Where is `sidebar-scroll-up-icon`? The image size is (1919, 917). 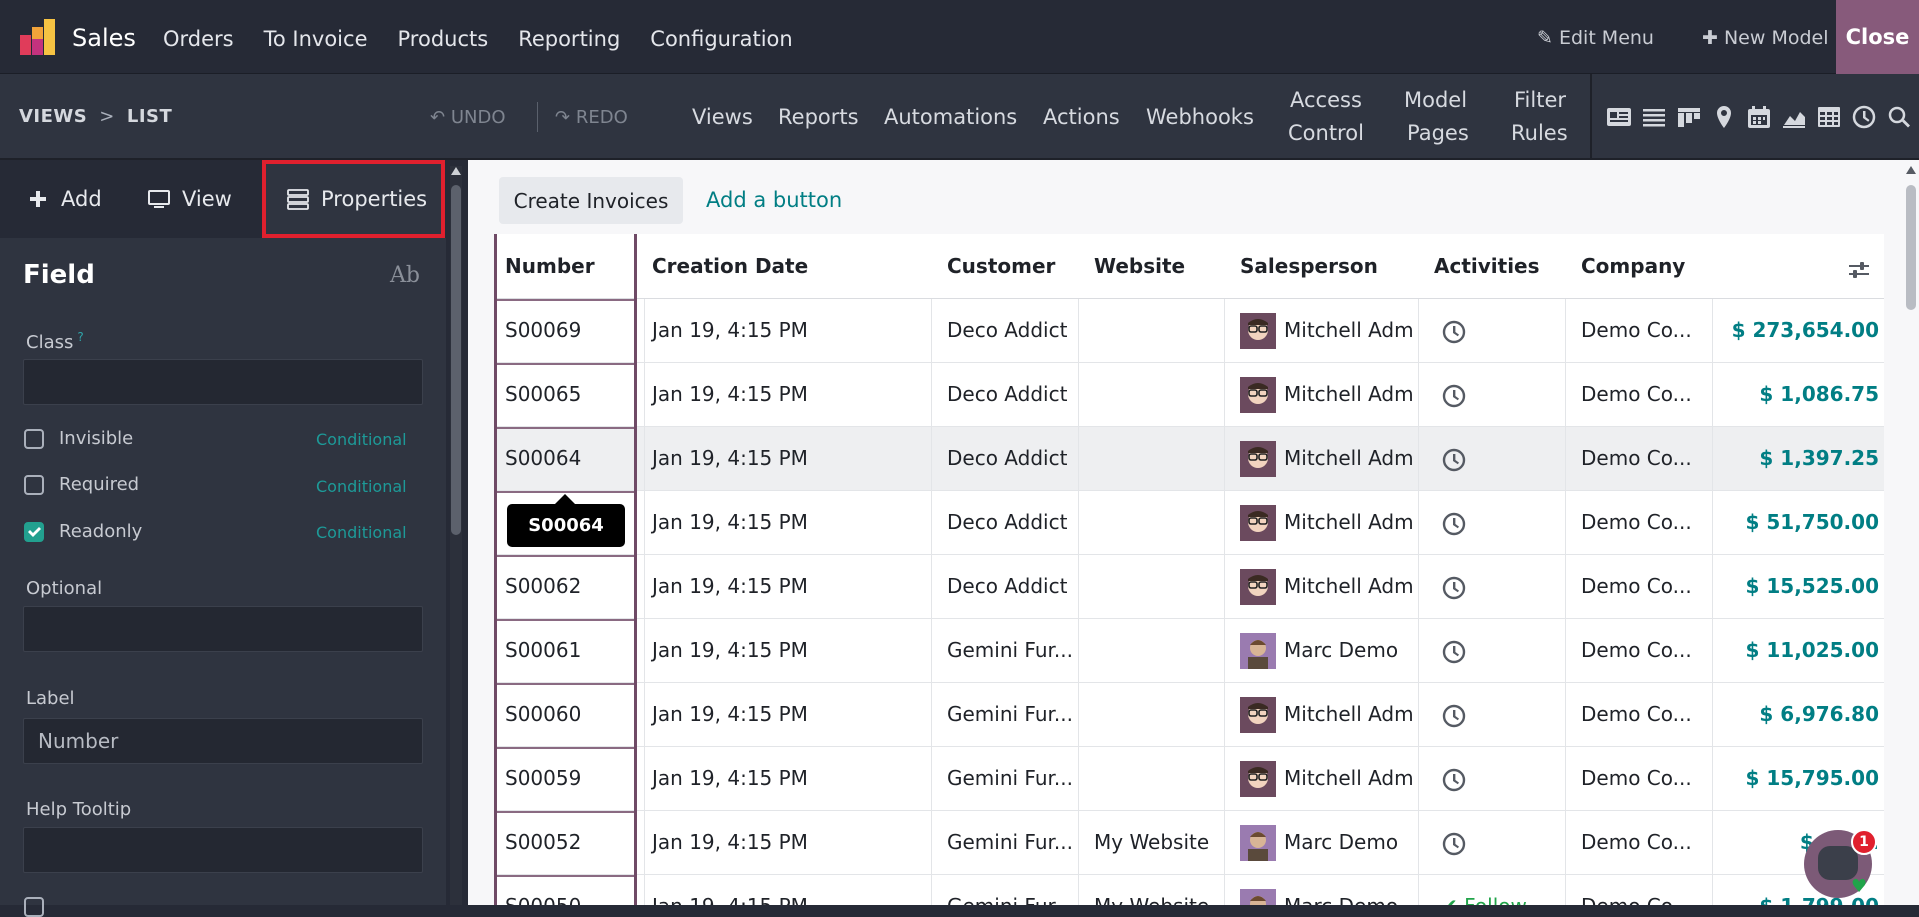
sidebar-scroll-up-icon is located at coordinates (456, 171).